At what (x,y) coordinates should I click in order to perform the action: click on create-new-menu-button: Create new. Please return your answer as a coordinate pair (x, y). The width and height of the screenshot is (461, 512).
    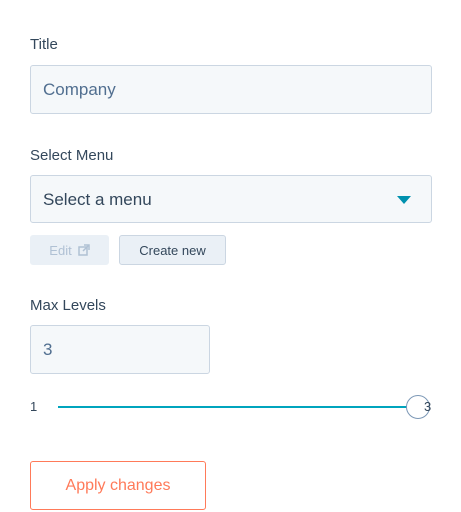
    Looking at the image, I should click on (172, 250).